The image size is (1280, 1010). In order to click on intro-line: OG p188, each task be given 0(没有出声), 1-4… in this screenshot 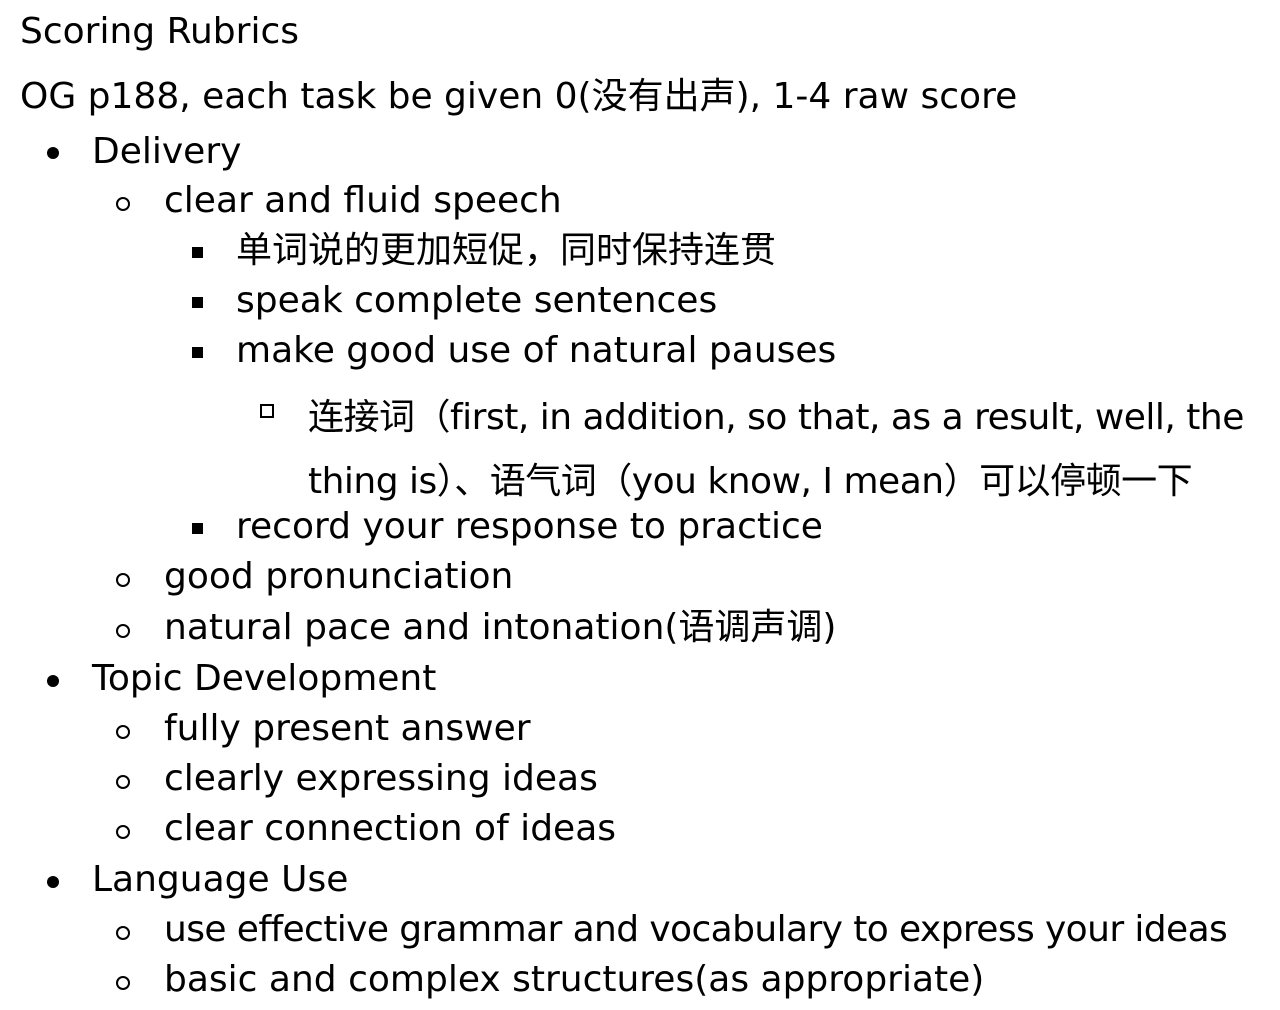, I will do `click(519, 96)`.